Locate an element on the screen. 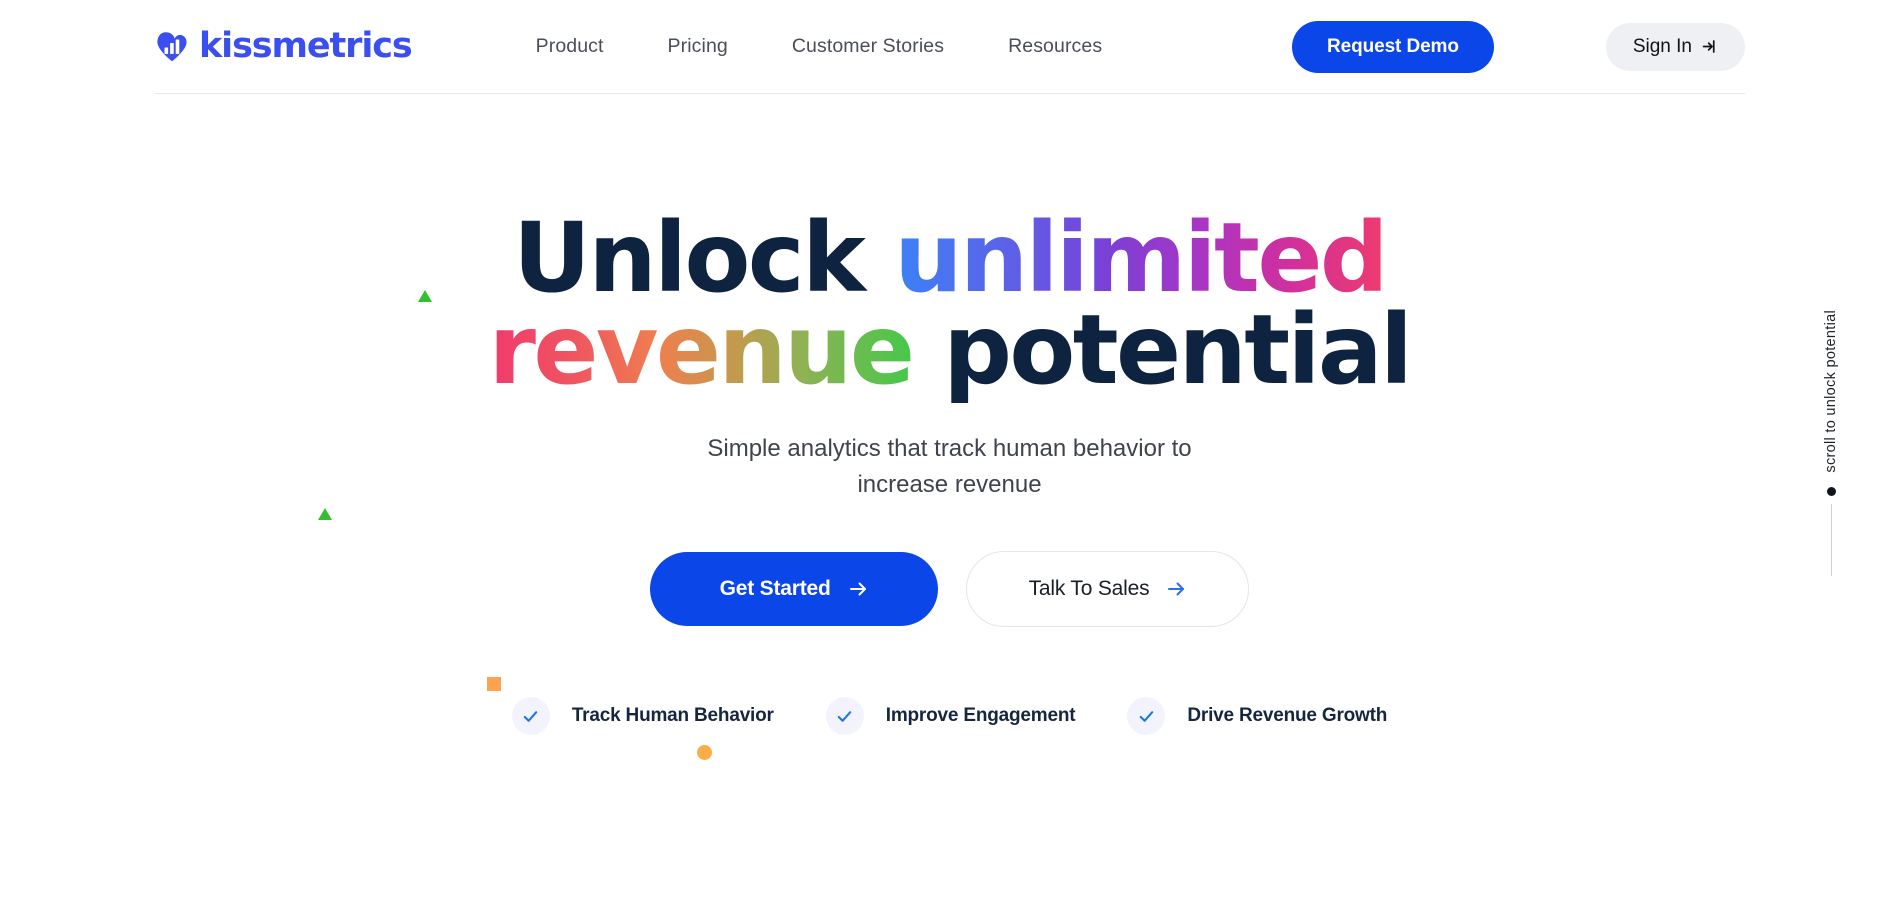  talk-to-sales-button: Talk To Sales is located at coordinates (1107, 589).